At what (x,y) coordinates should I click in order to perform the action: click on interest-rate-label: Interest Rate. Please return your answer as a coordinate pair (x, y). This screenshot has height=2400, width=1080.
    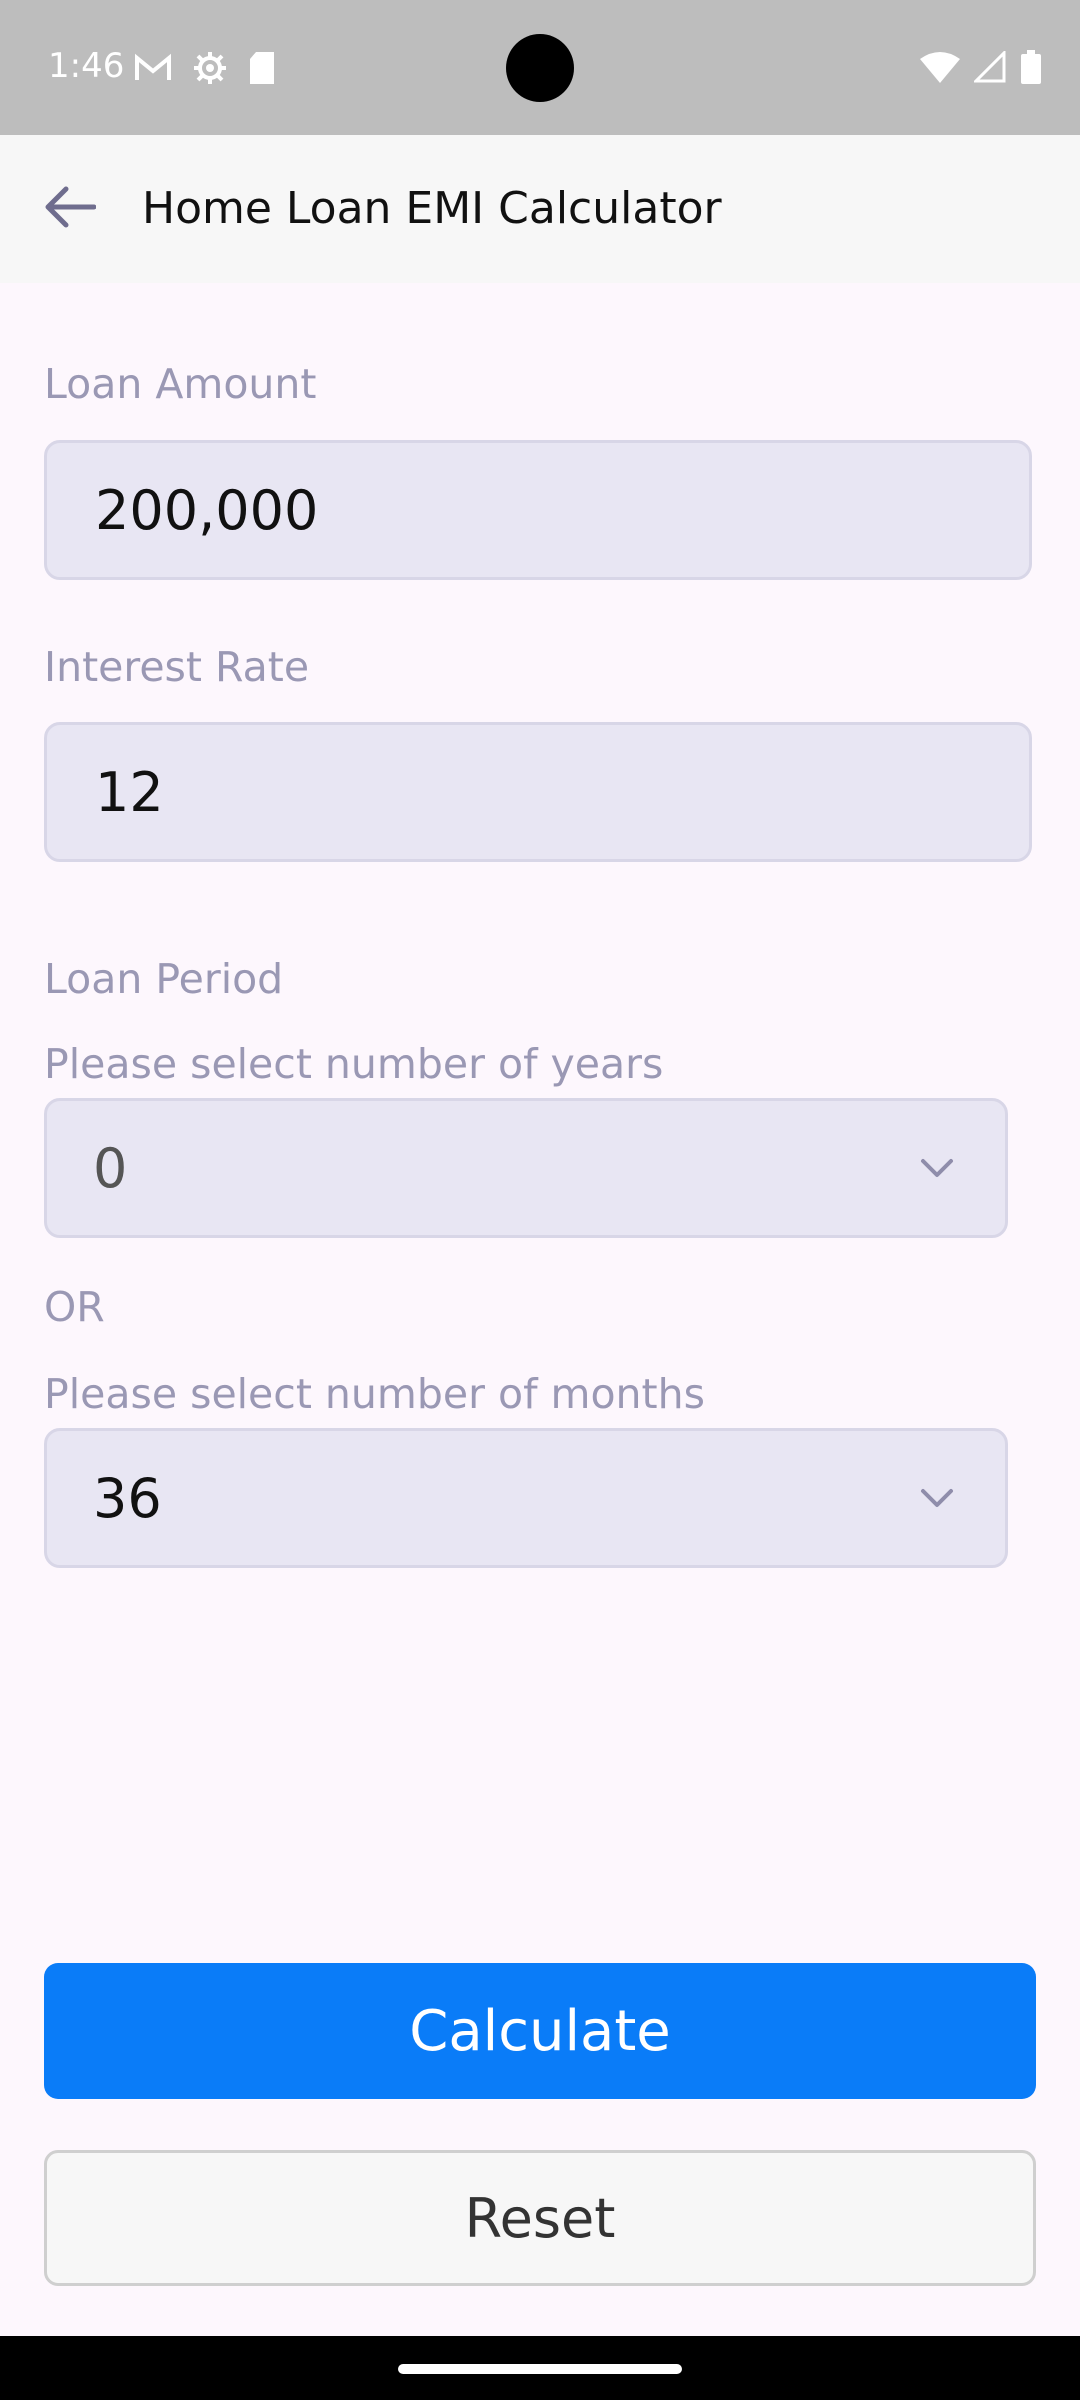
    Looking at the image, I should click on (177, 667).